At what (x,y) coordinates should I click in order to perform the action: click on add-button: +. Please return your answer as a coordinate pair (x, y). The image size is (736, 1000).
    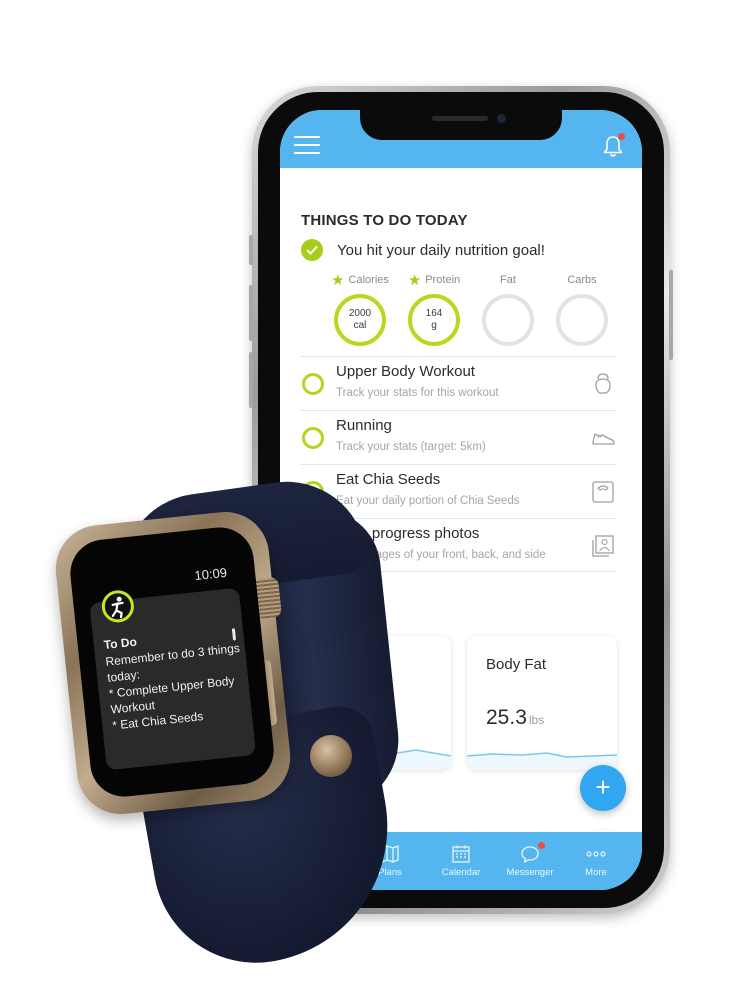
    Looking at the image, I should click on (603, 788).